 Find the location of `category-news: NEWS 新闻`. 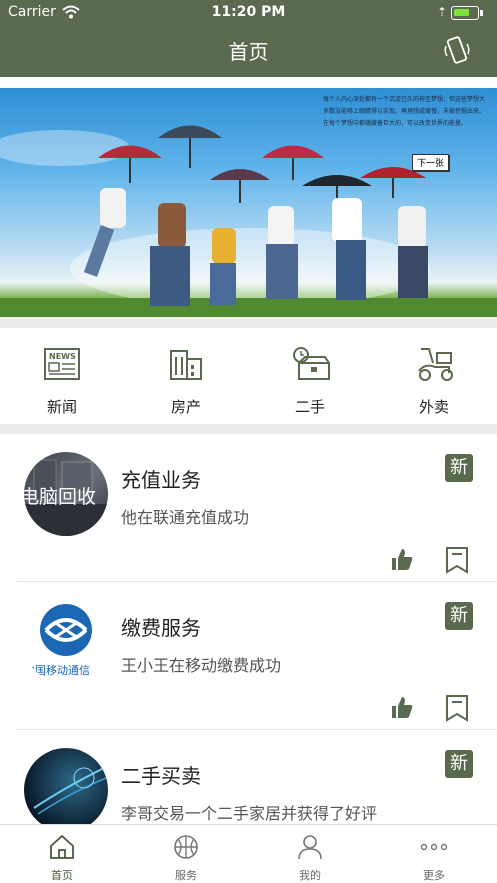

category-news: NEWS 新闻 is located at coordinates (62, 376).